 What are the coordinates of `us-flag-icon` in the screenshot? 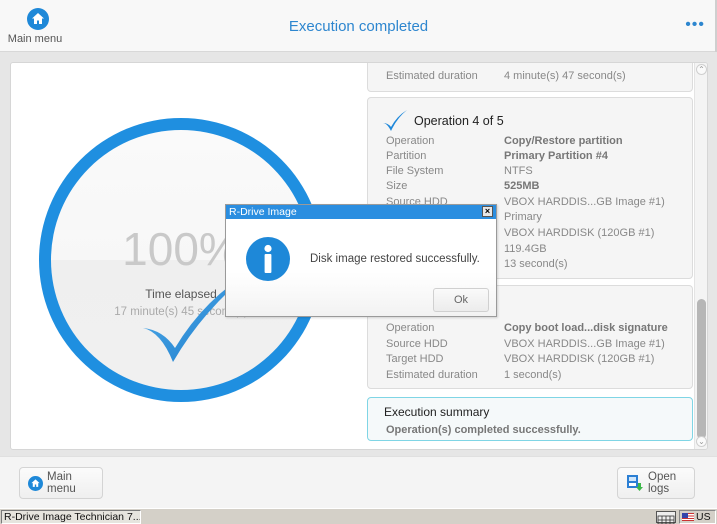 It's located at (688, 517).